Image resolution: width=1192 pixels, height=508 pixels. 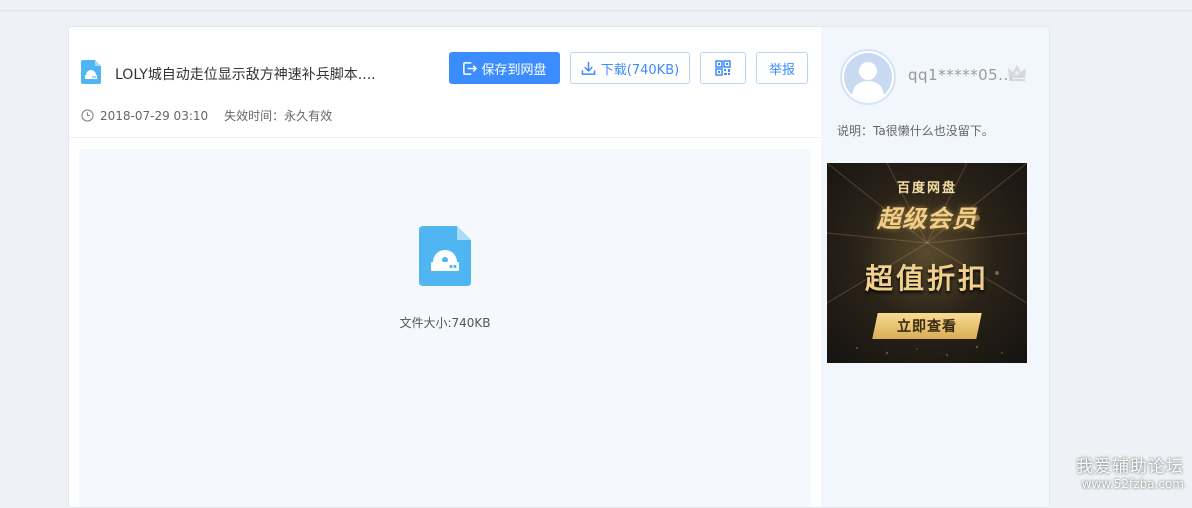 What do you see at coordinates (470, 68) in the screenshot?
I see `save-icon` at bounding box center [470, 68].